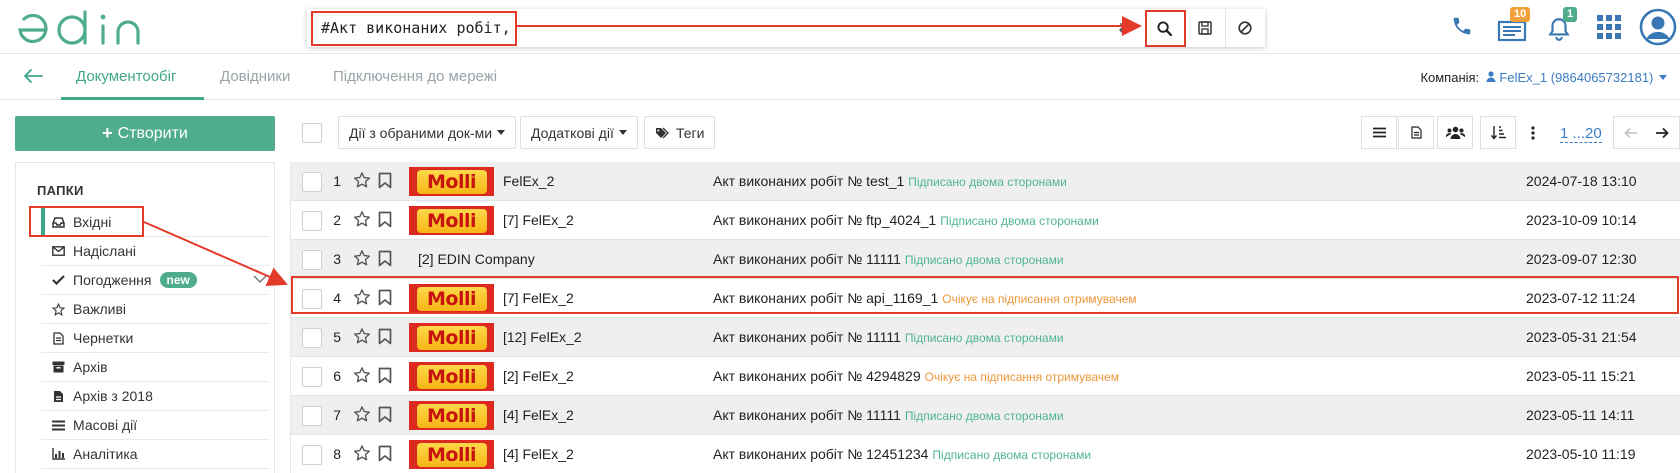 Image resolution: width=1680 pixels, height=473 pixels. I want to click on extra-actions-dropdown: Додаткові дії, so click(579, 132).